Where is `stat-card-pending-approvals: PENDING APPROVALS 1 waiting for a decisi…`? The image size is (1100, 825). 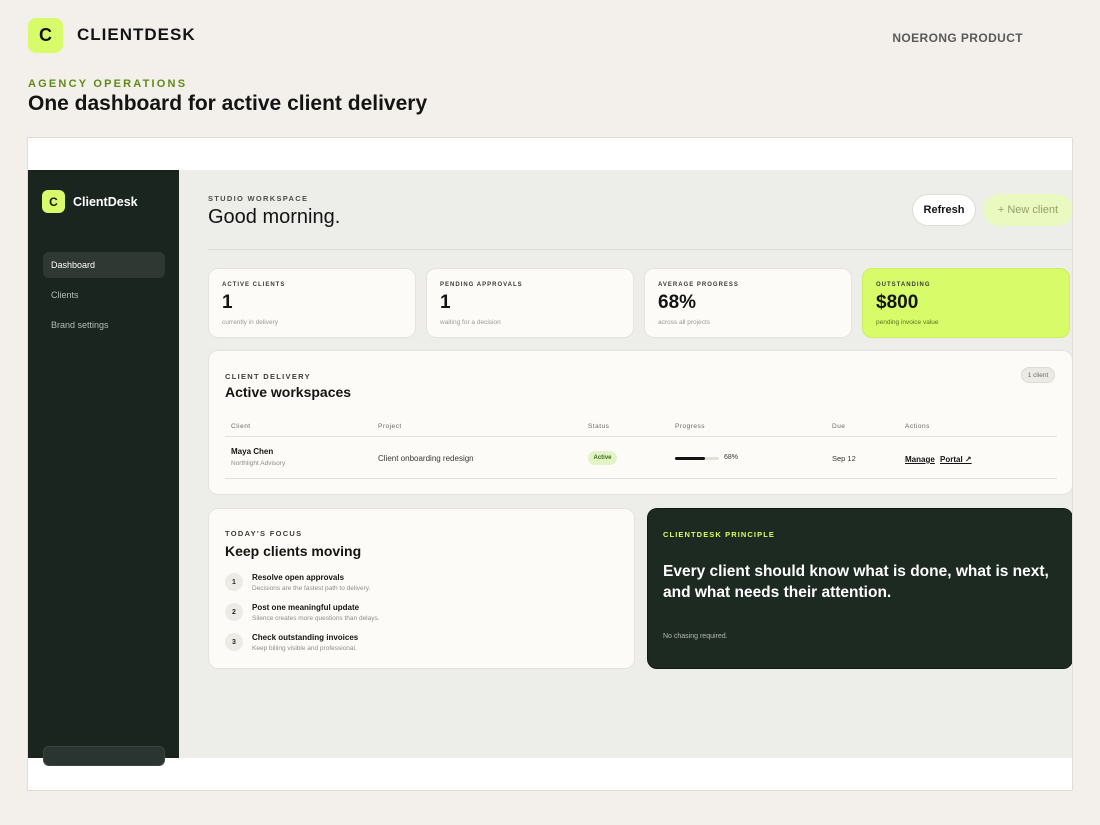 stat-card-pending-approvals: PENDING APPROVALS 1 waiting for a decisi… is located at coordinates (530, 303).